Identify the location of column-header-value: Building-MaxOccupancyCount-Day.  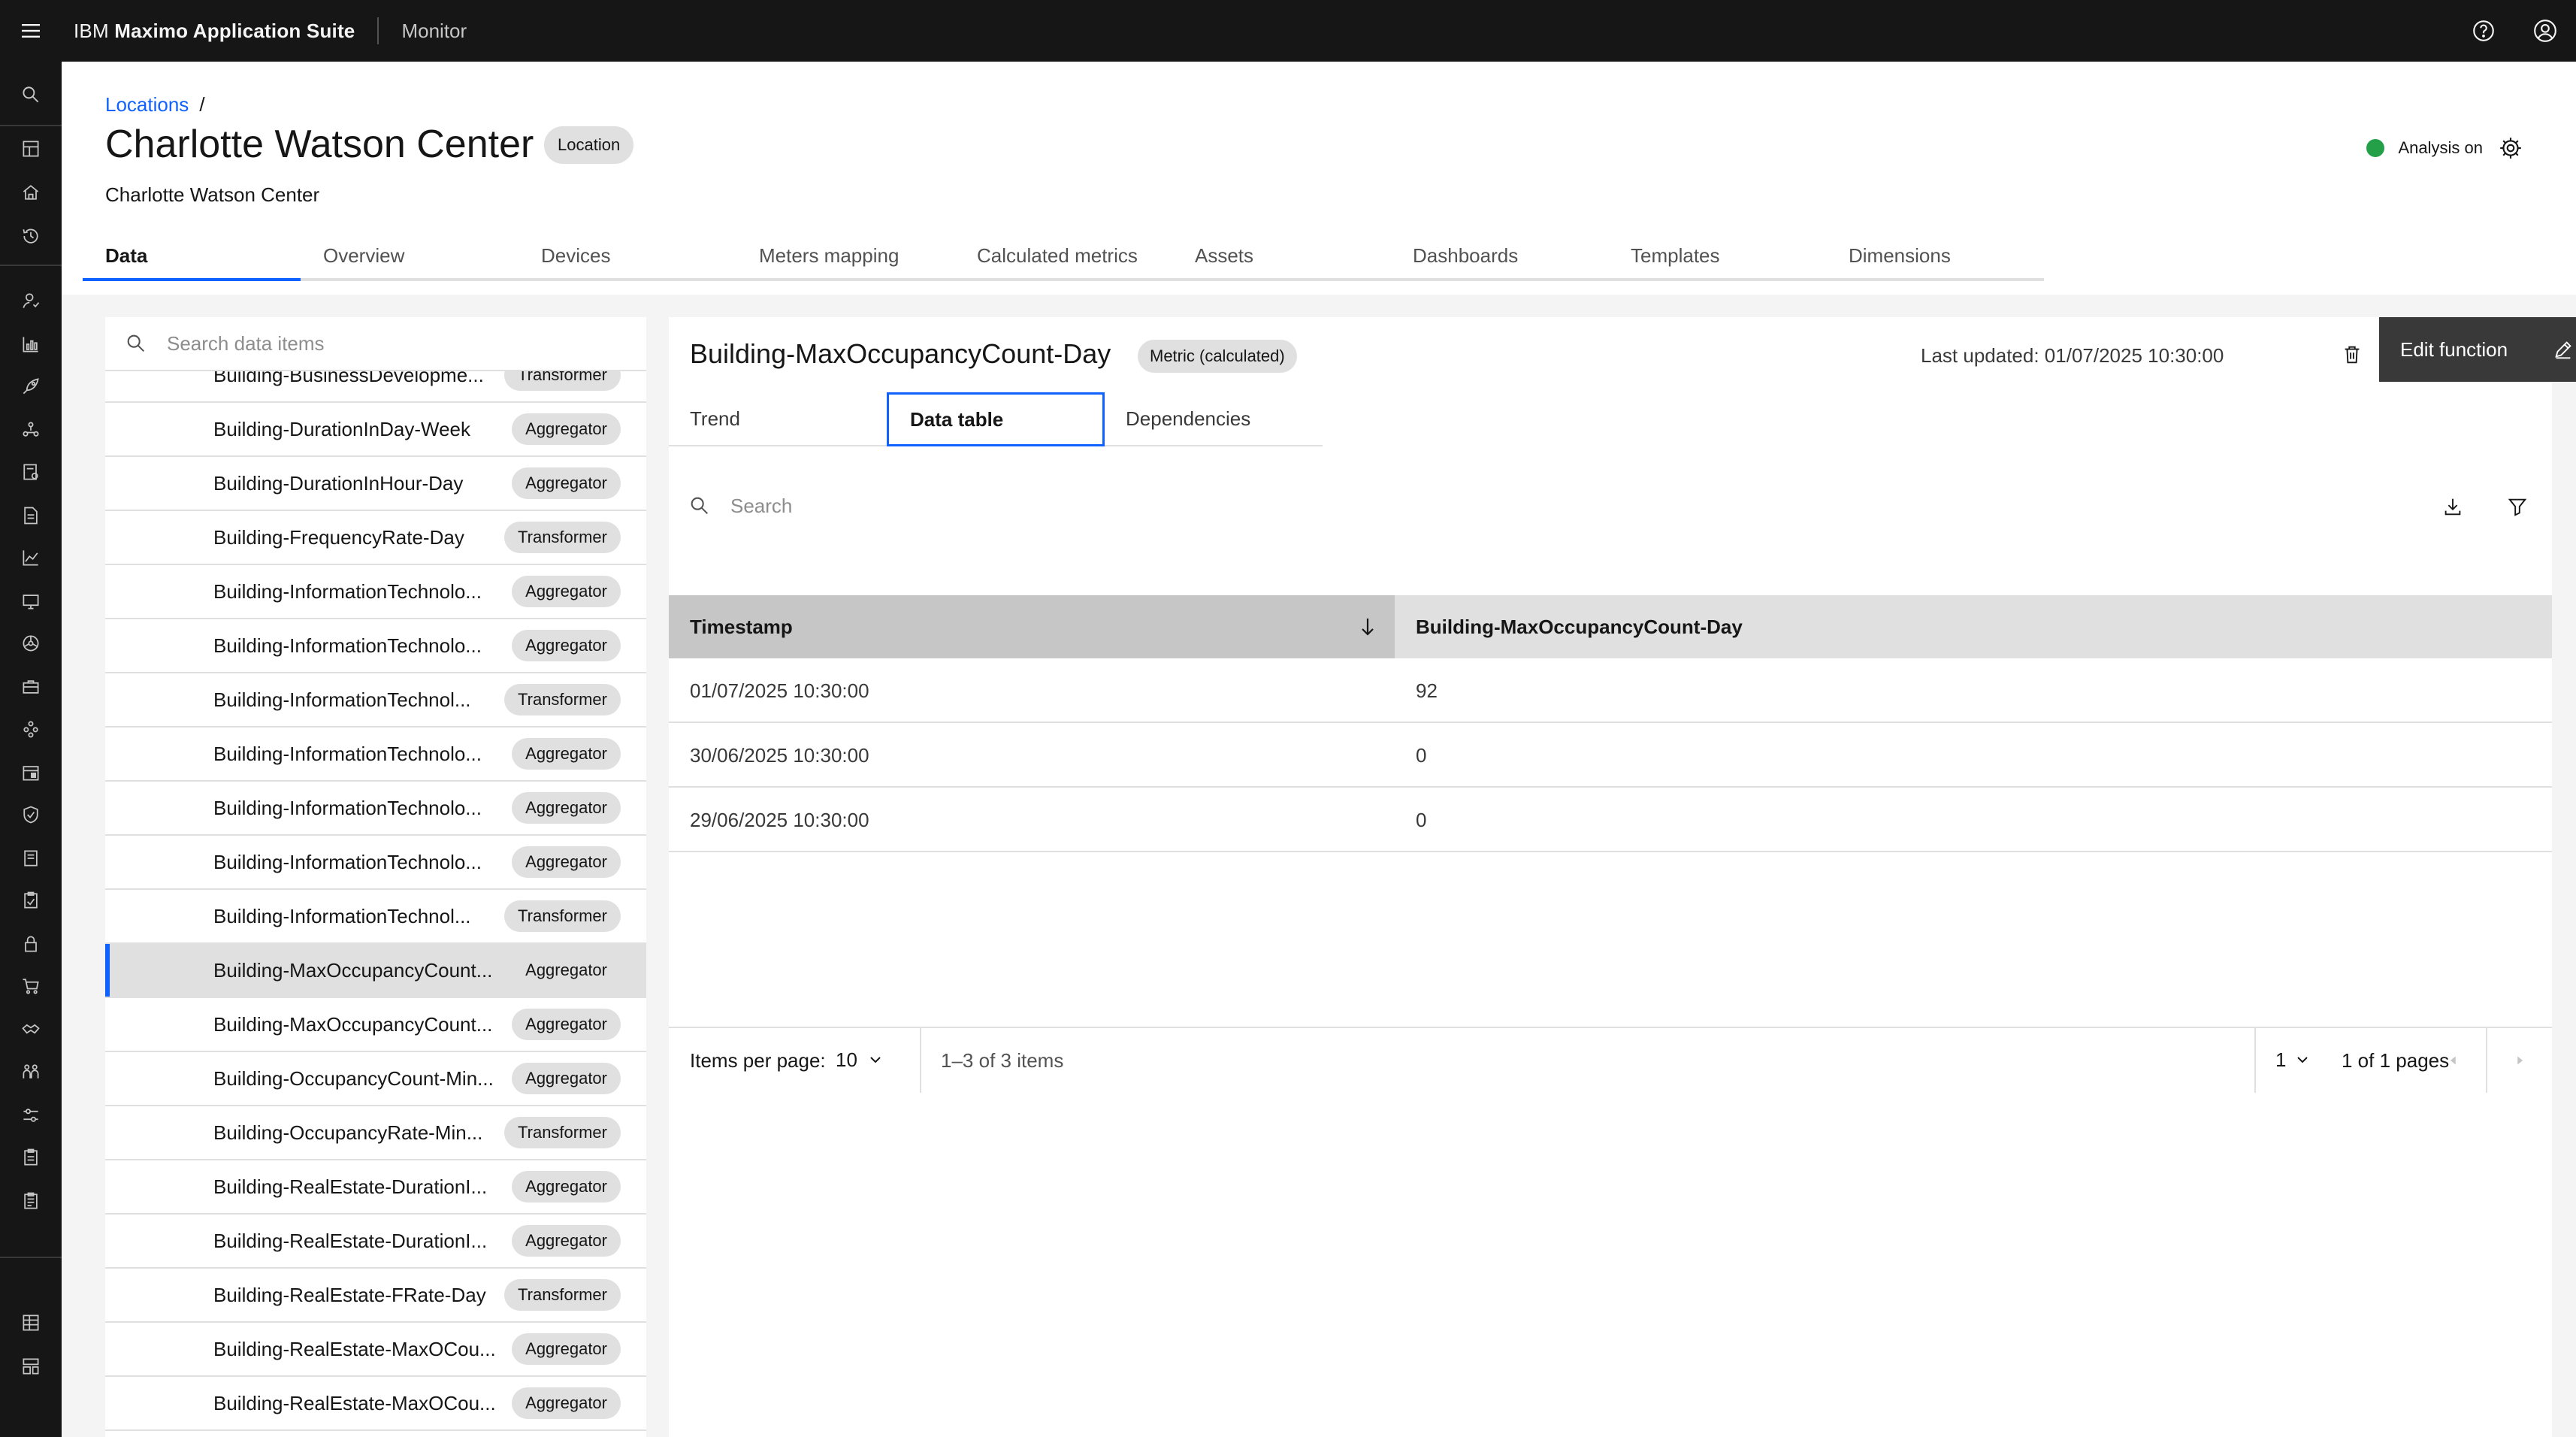
(1974, 627).